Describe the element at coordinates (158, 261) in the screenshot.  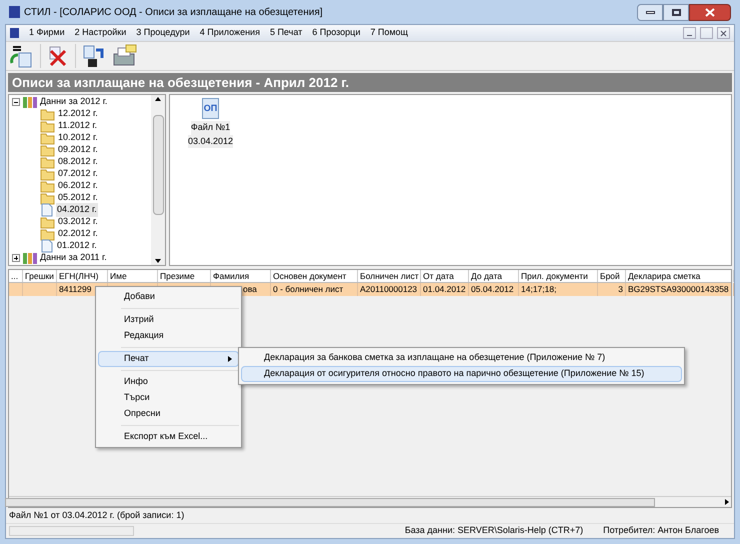
I see `scroll-down-icon` at that location.